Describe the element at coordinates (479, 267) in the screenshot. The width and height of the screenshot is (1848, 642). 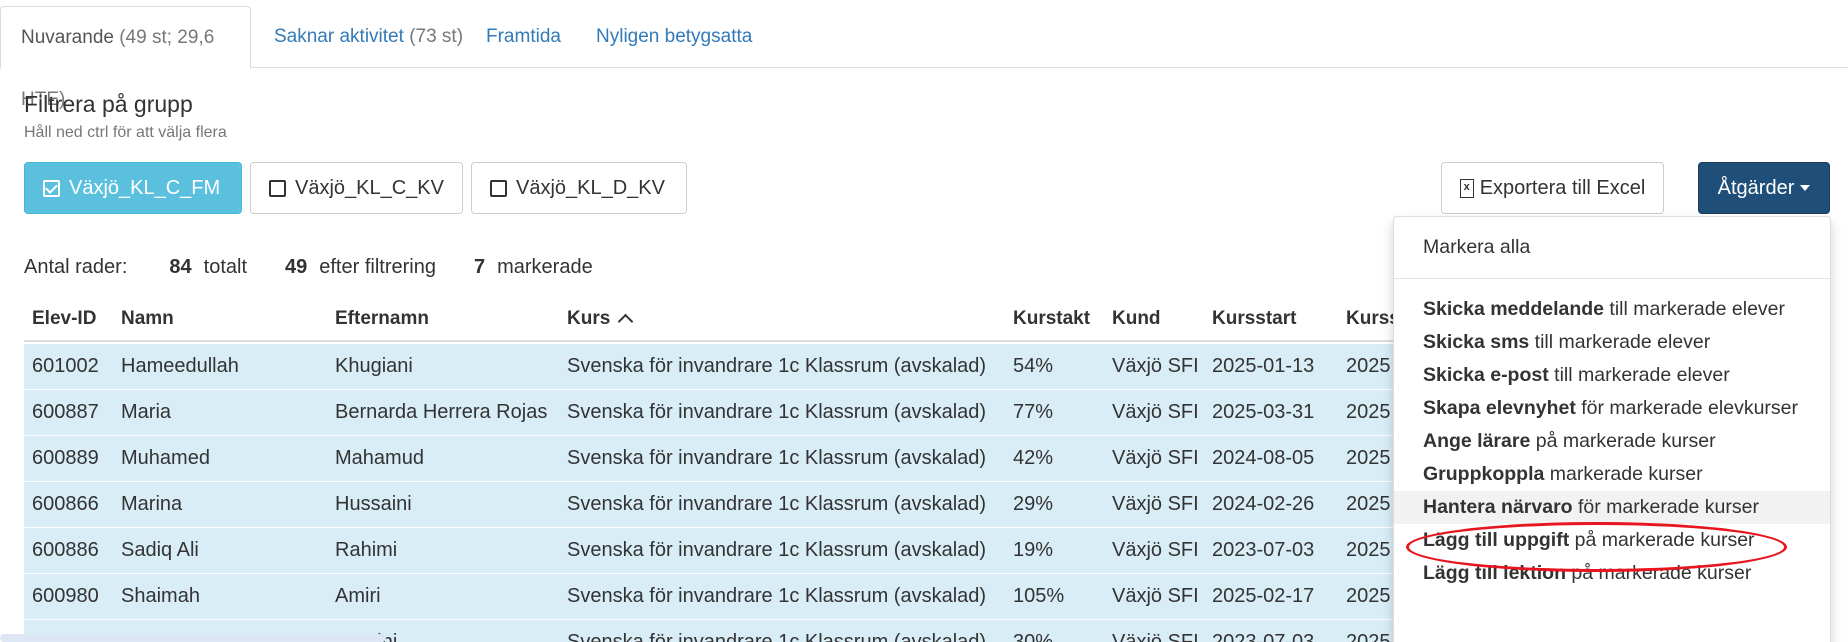
I see `marked-count: 7` at that location.